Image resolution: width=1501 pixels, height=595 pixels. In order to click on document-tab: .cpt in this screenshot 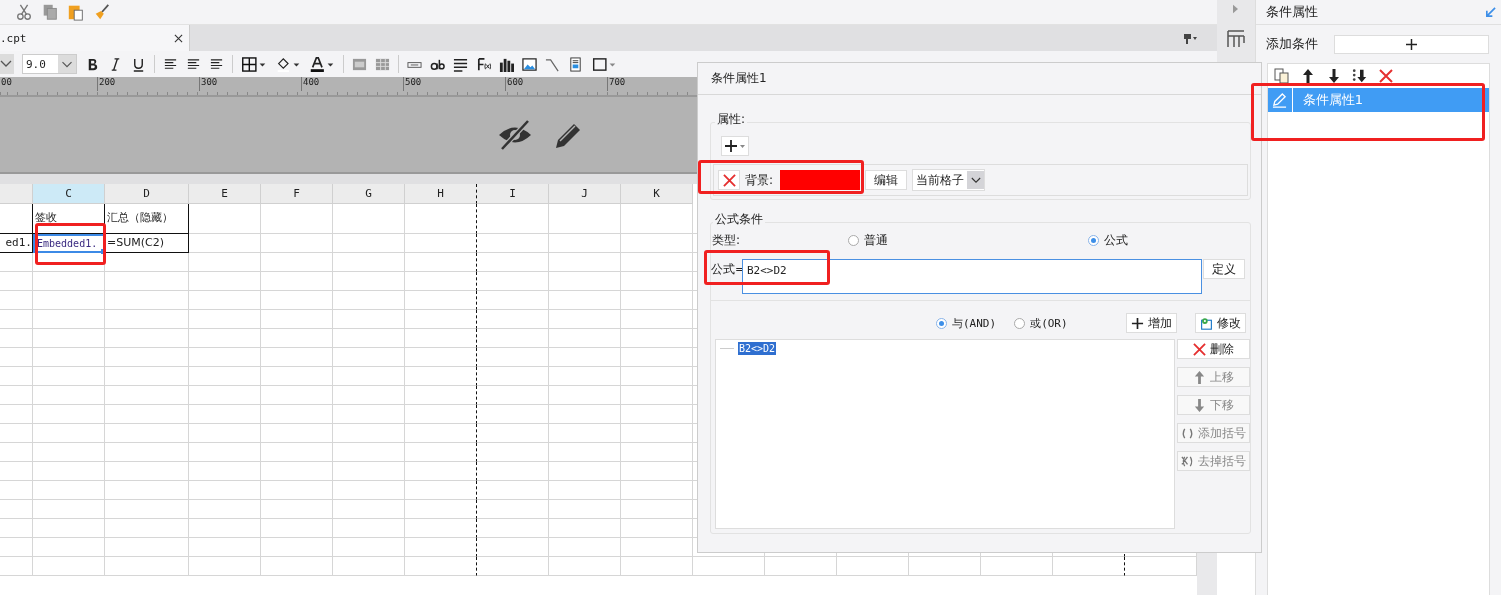, I will do `click(95, 38)`.